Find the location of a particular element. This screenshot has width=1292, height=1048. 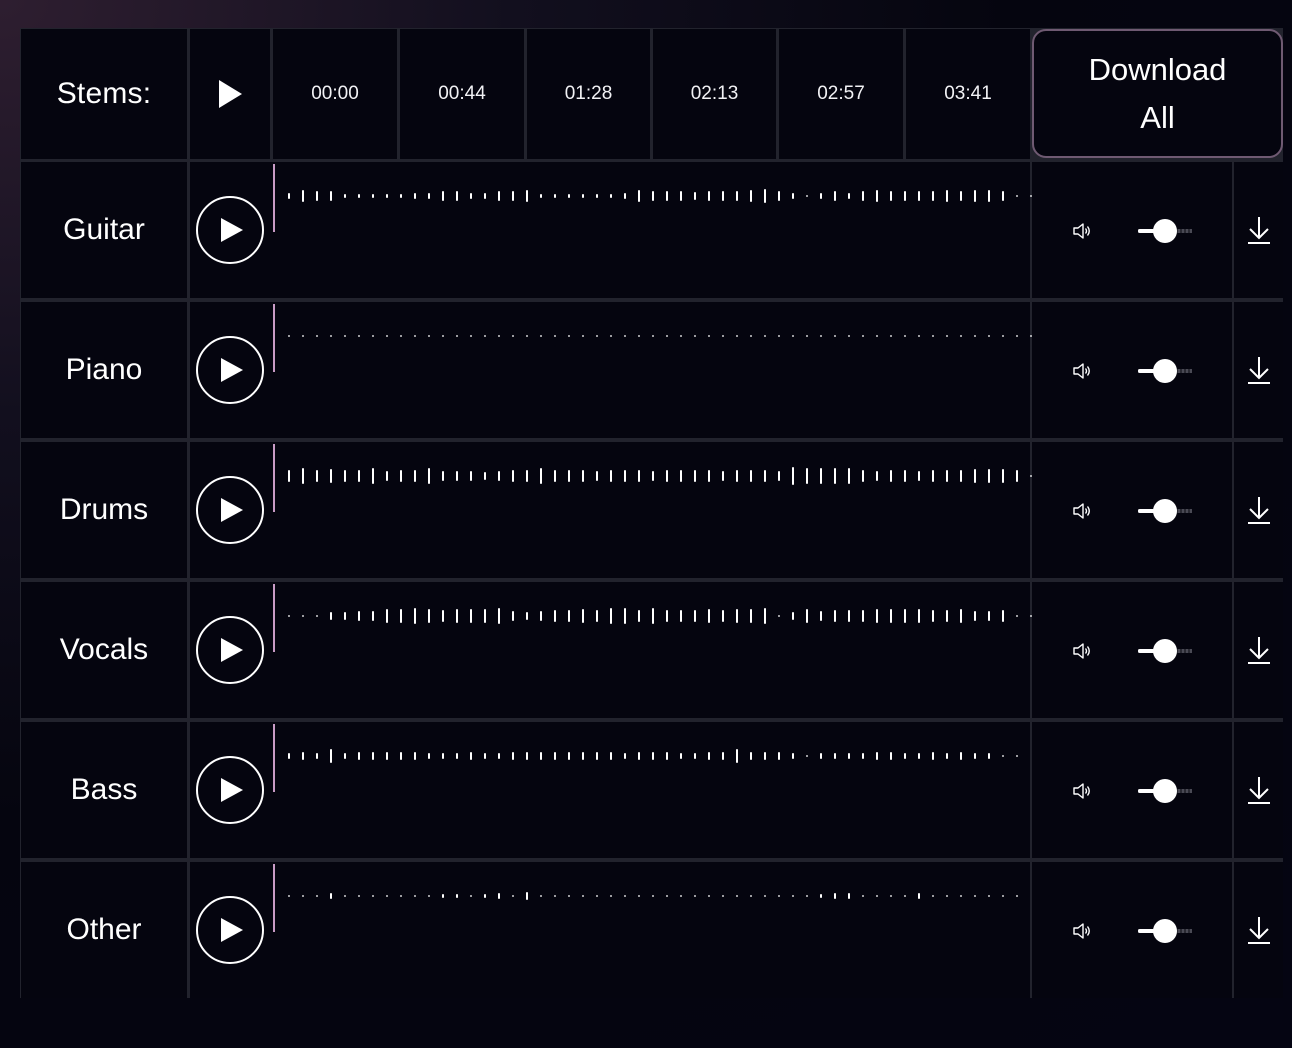

download-all-label-line1: Download is located at coordinates (1157, 69).